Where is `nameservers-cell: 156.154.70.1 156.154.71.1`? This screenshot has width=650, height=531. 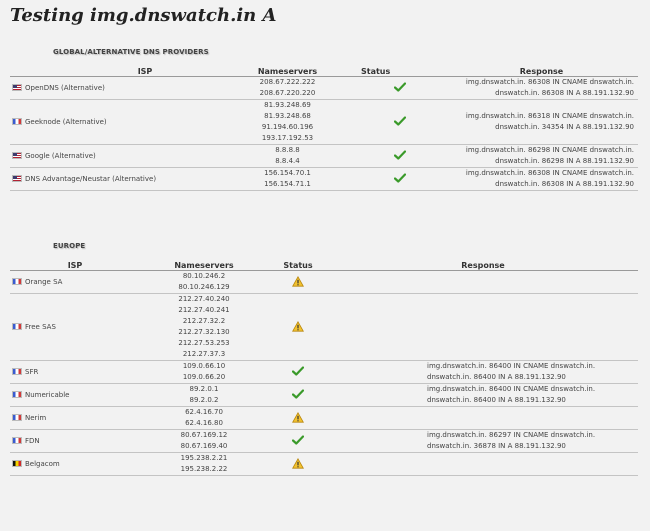 nameservers-cell: 156.154.70.1 156.154.71.1 is located at coordinates (287, 179).